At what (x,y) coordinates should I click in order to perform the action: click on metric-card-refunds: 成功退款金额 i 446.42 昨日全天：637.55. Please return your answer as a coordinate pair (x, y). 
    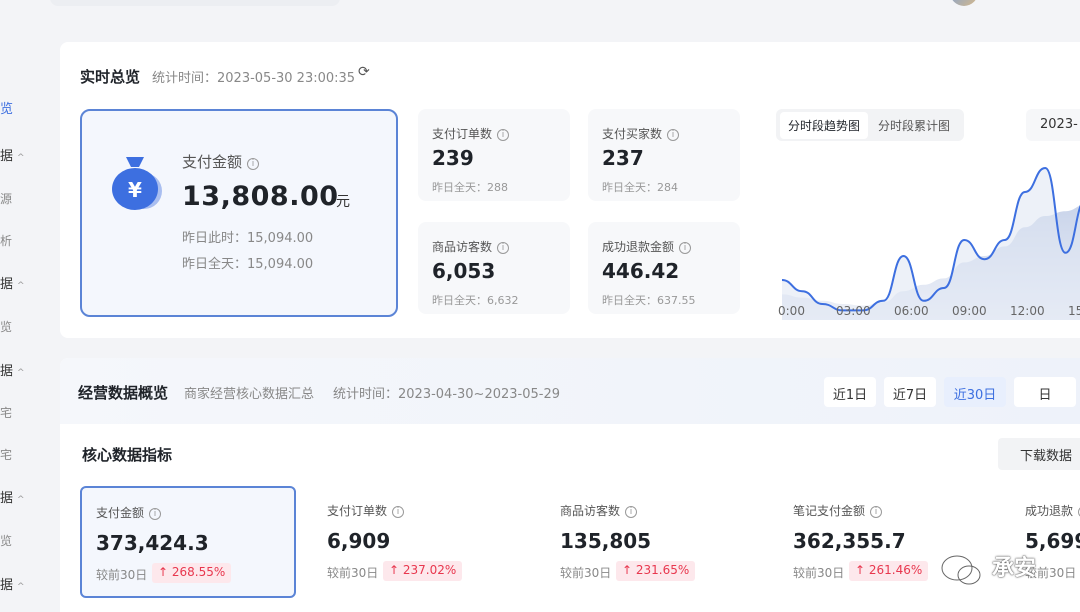
    Looking at the image, I should click on (664, 268).